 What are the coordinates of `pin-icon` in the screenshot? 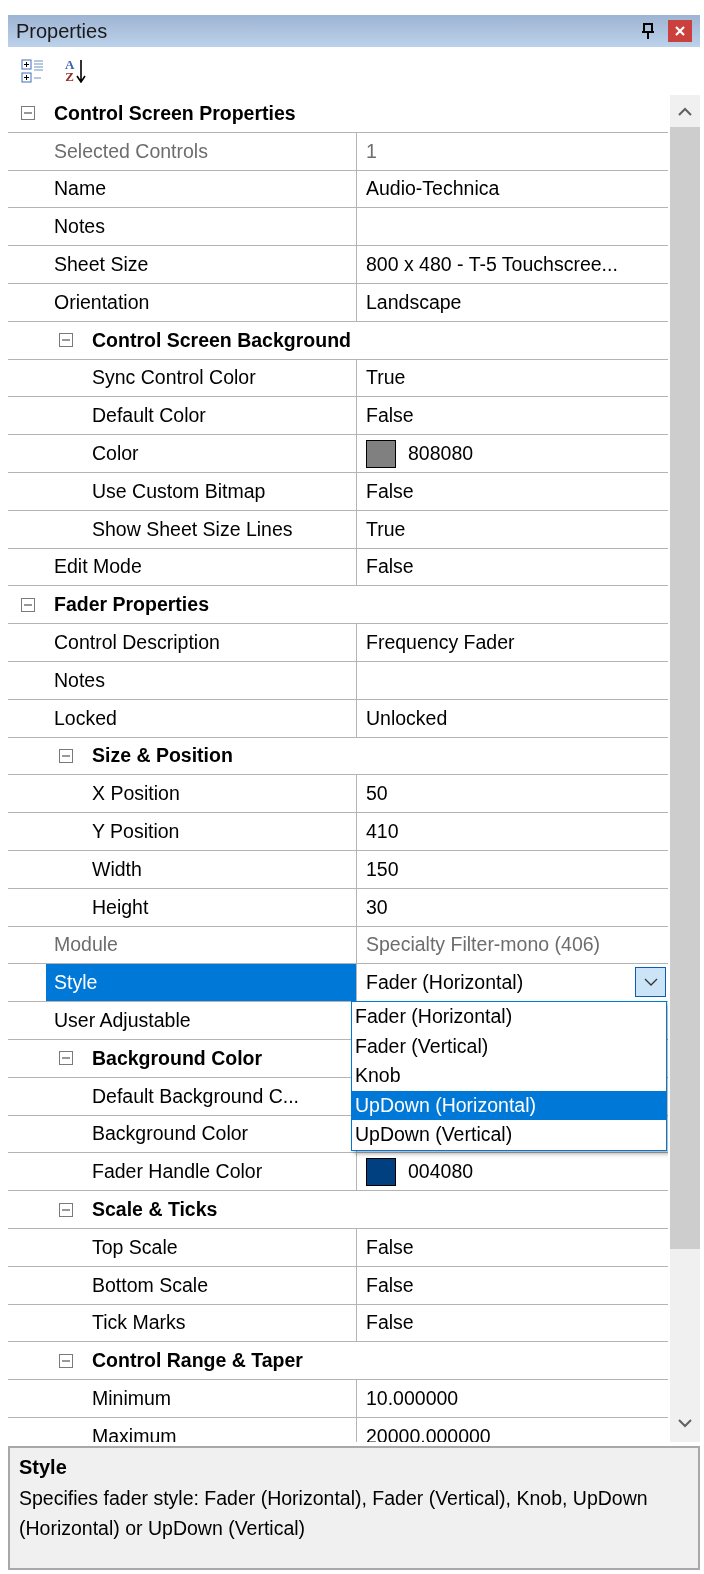 It's located at (648, 31).